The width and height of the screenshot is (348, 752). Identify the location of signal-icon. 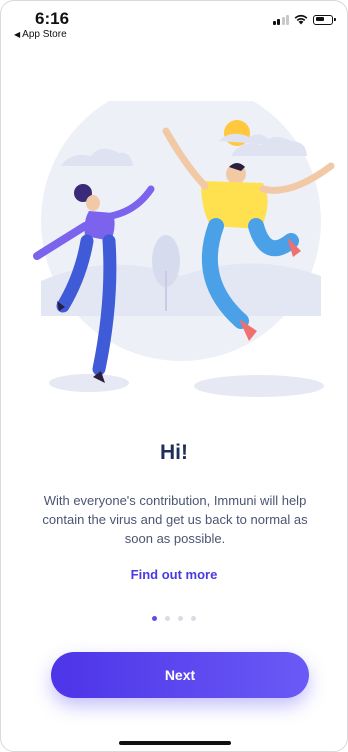
(280, 19).